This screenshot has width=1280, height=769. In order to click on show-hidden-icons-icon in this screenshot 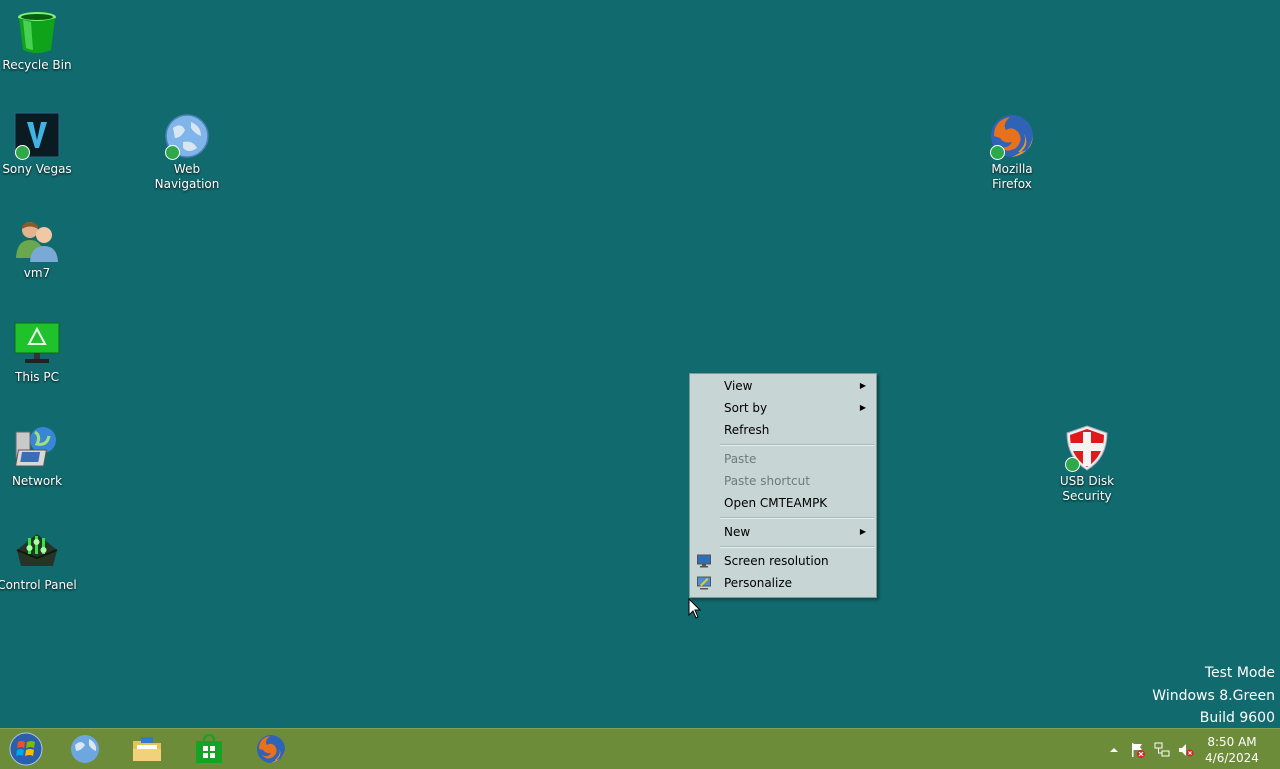, I will do `click(1114, 750)`.